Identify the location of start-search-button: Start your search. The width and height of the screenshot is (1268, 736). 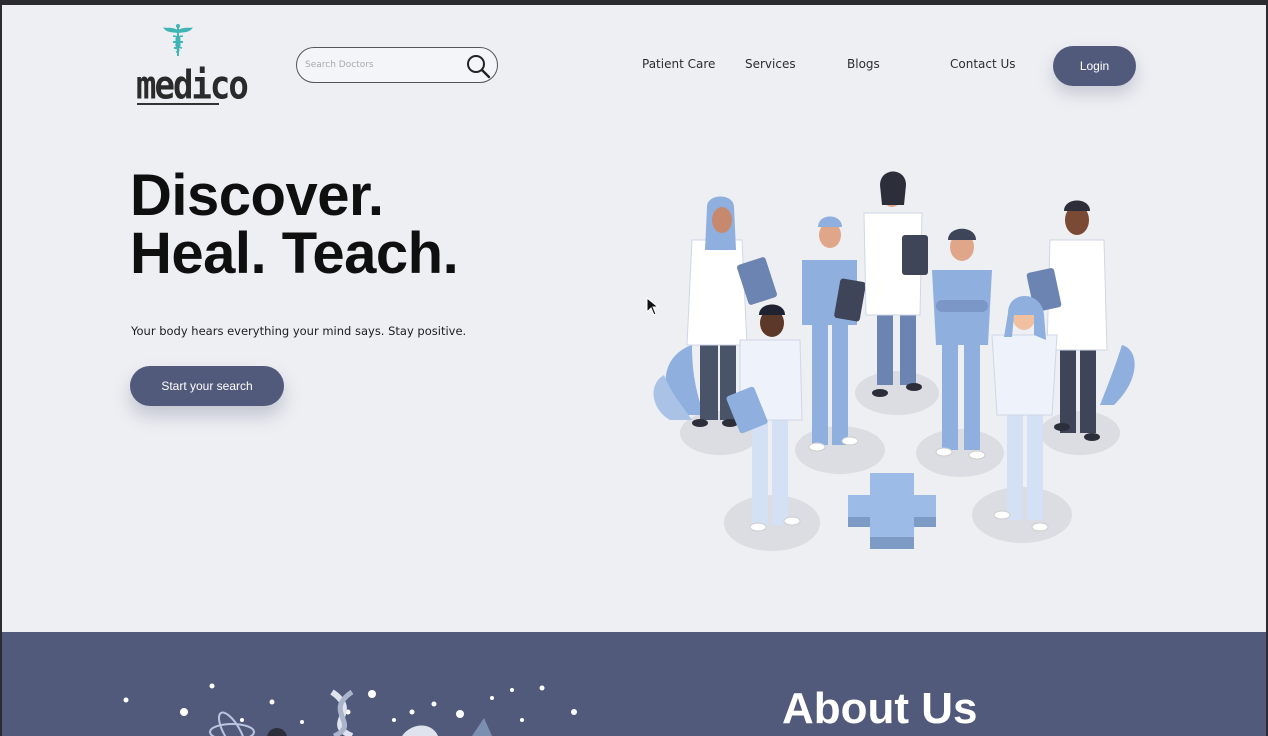
(207, 386).